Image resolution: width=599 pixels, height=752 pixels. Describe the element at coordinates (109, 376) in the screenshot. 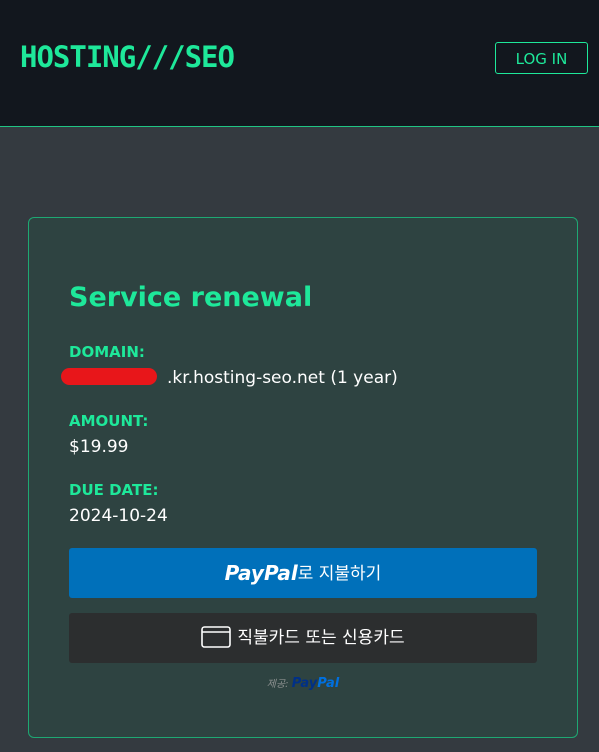

I see `redaction-mark` at that location.